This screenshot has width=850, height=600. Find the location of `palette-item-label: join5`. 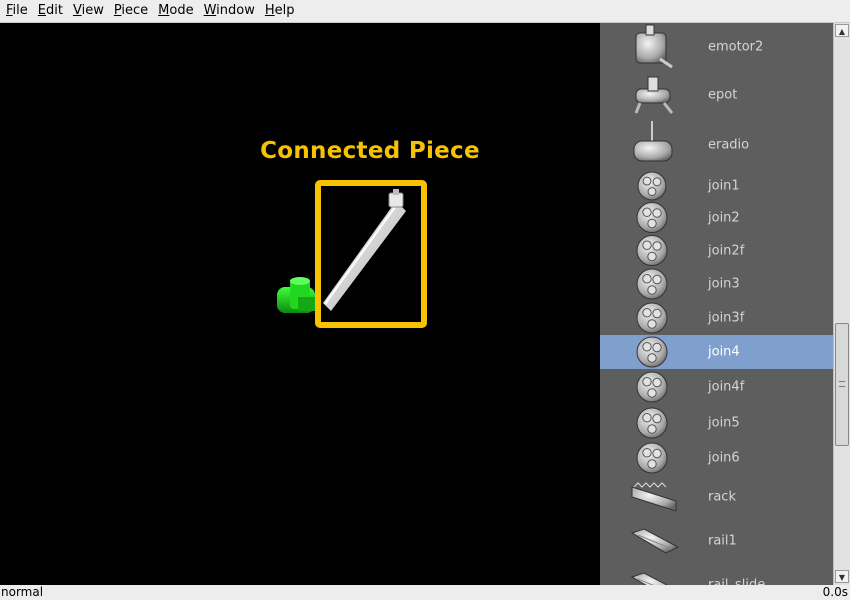

palette-item-label: join5 is located at coordinates (724, 423).